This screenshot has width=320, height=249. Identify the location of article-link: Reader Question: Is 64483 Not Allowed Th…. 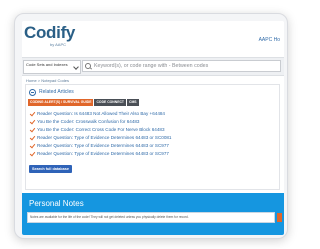
(101, 113).